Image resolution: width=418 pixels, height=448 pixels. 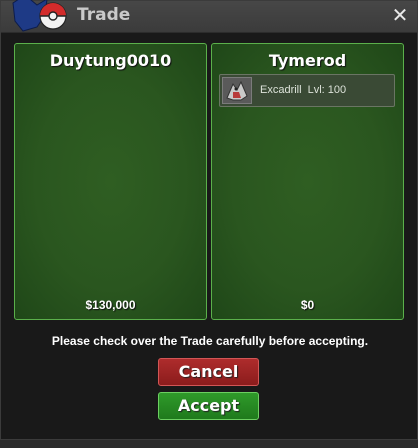 I want to click on my-player-name: Duytung0010, so click(x=110, y=60).